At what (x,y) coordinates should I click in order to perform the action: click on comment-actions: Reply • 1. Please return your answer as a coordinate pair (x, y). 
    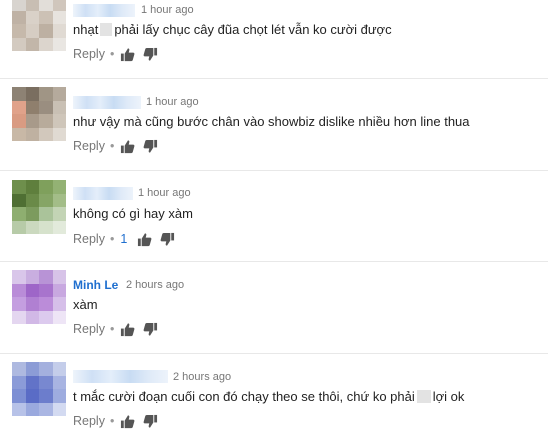
    Looking at the image, I should click on (128, 239).